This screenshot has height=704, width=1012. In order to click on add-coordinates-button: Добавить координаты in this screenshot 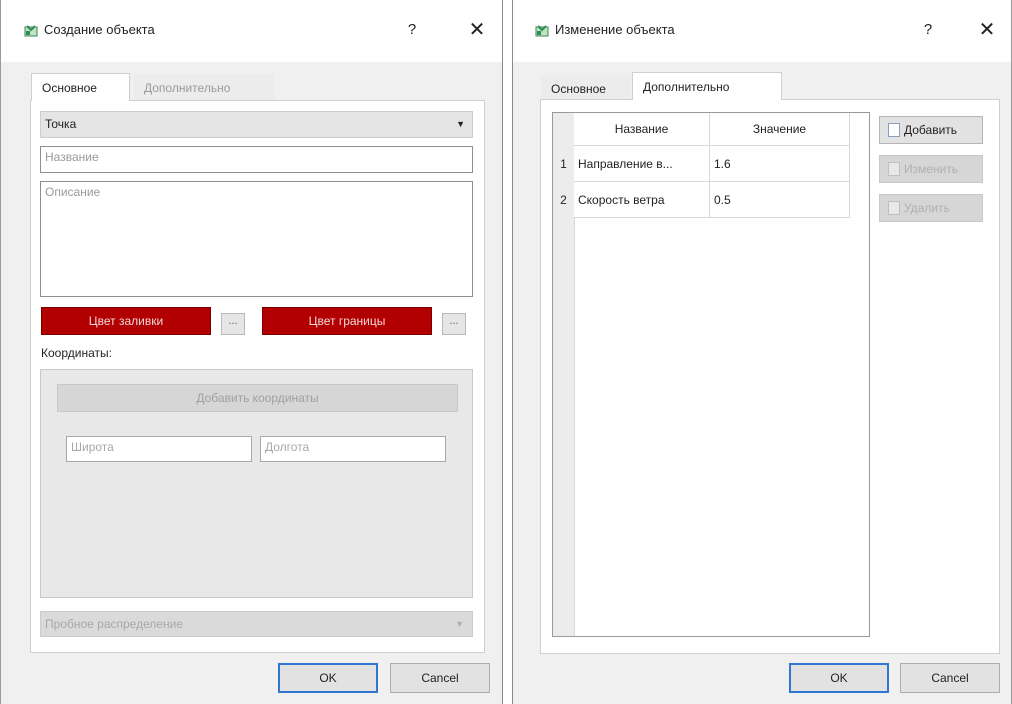, I will do `click(257, 398)`.